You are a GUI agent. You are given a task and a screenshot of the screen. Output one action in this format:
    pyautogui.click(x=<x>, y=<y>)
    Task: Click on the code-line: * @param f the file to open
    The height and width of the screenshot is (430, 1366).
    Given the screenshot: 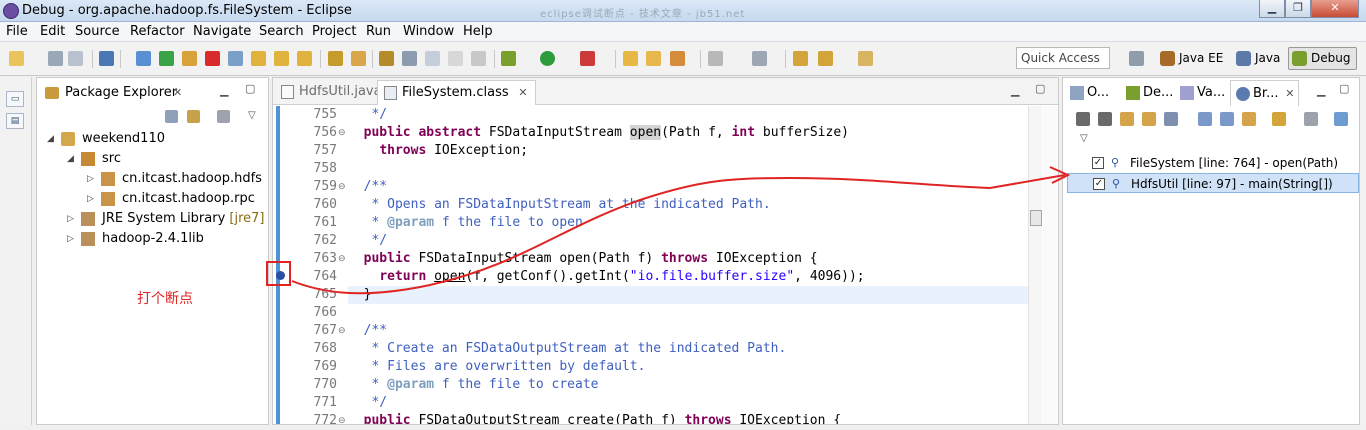 What is the action you would take?
    pyautogui.click(x=465, y=223)
    